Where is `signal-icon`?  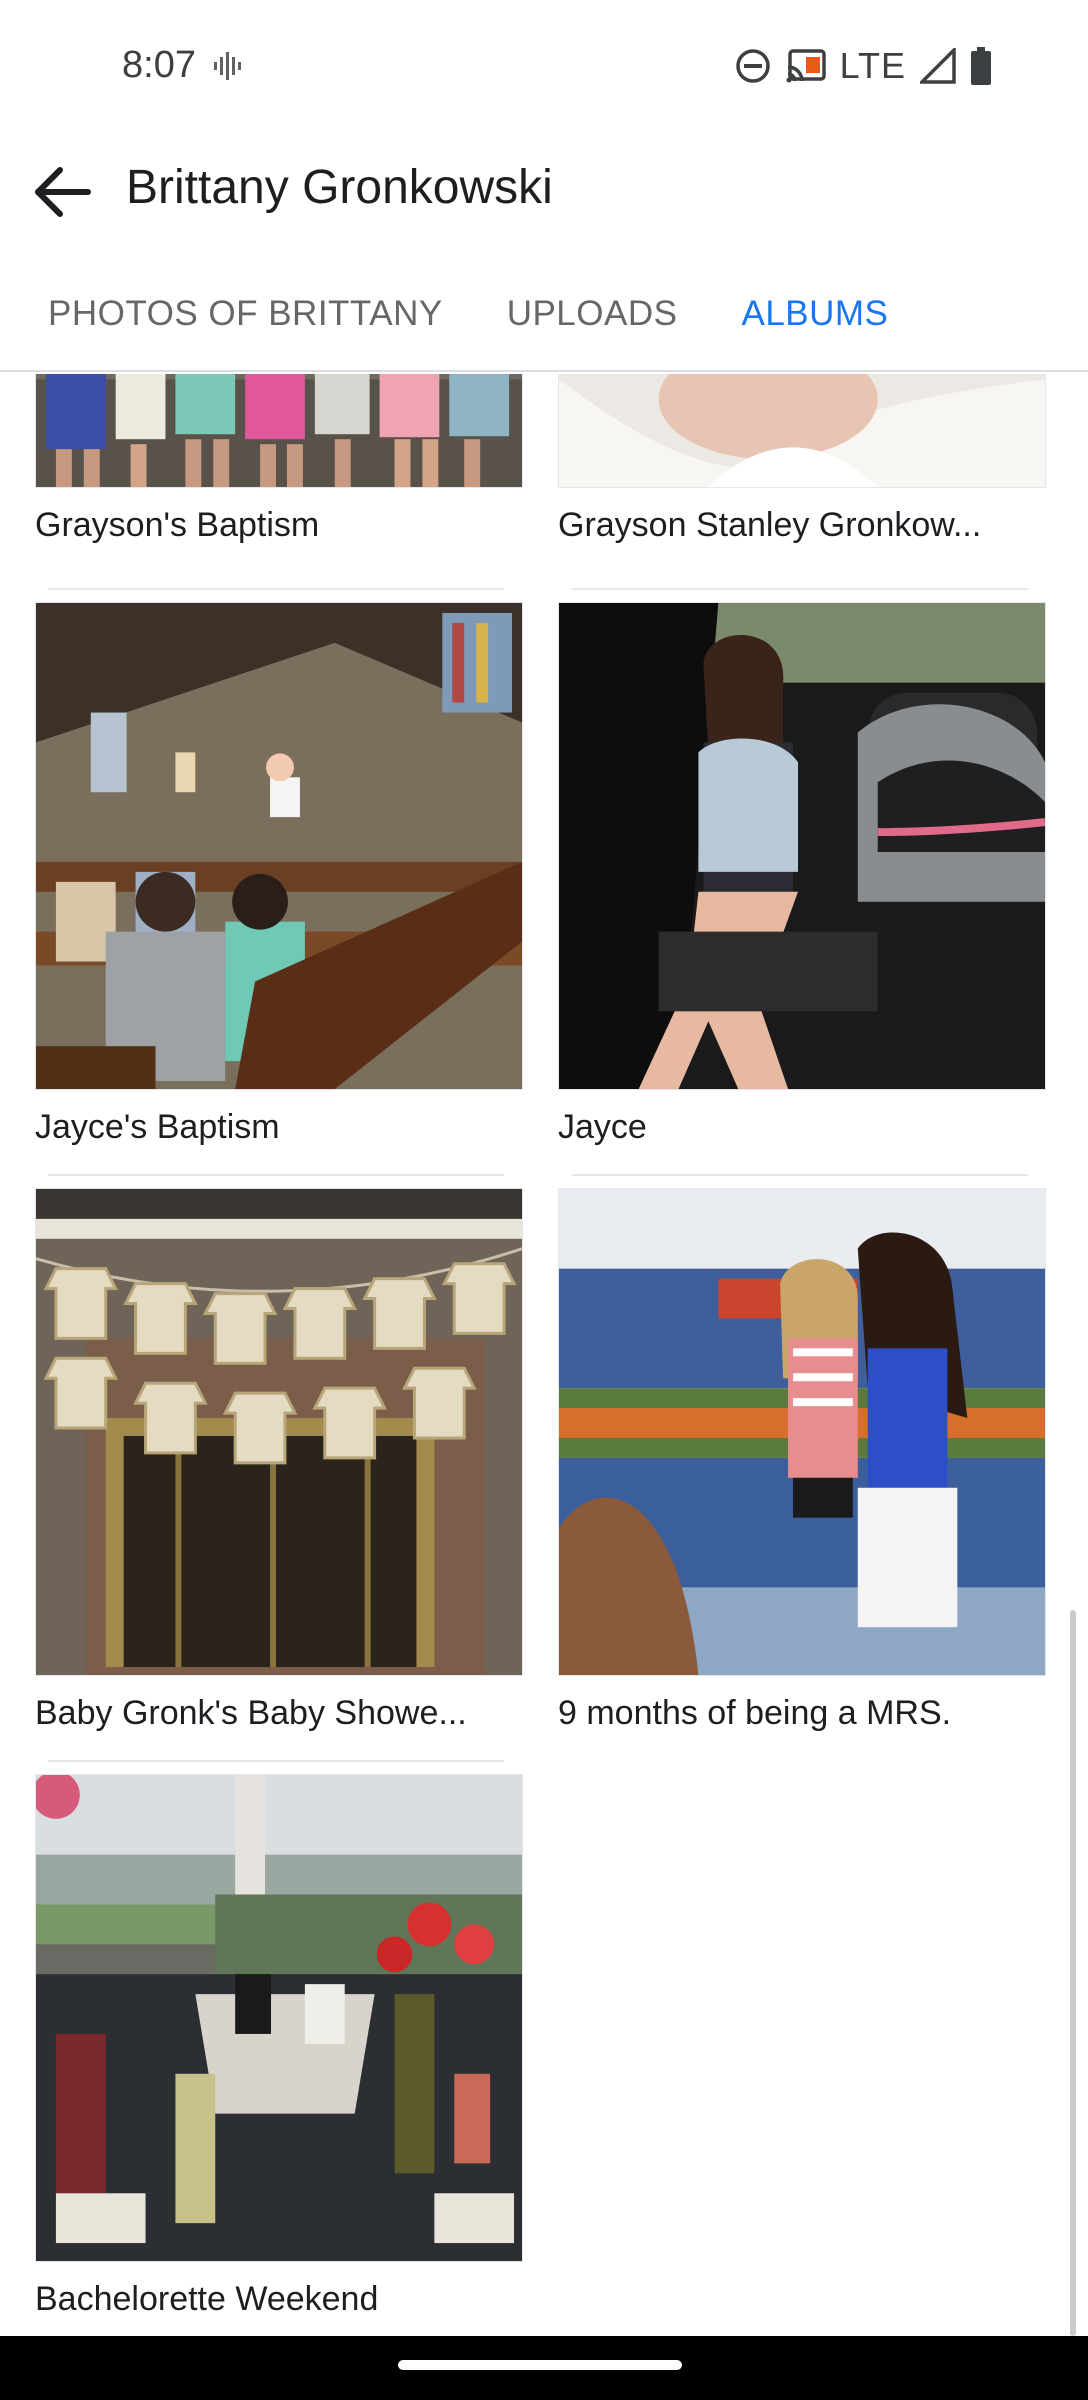
signal-icon is located at coordinates (938, 66).